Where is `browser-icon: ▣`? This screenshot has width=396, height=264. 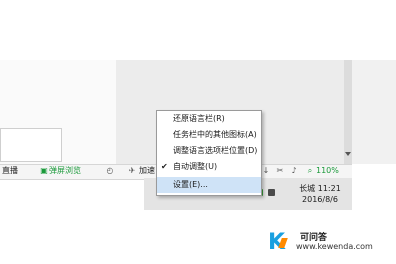 browser-icon: ▣ is located at coordinates (44, 170).